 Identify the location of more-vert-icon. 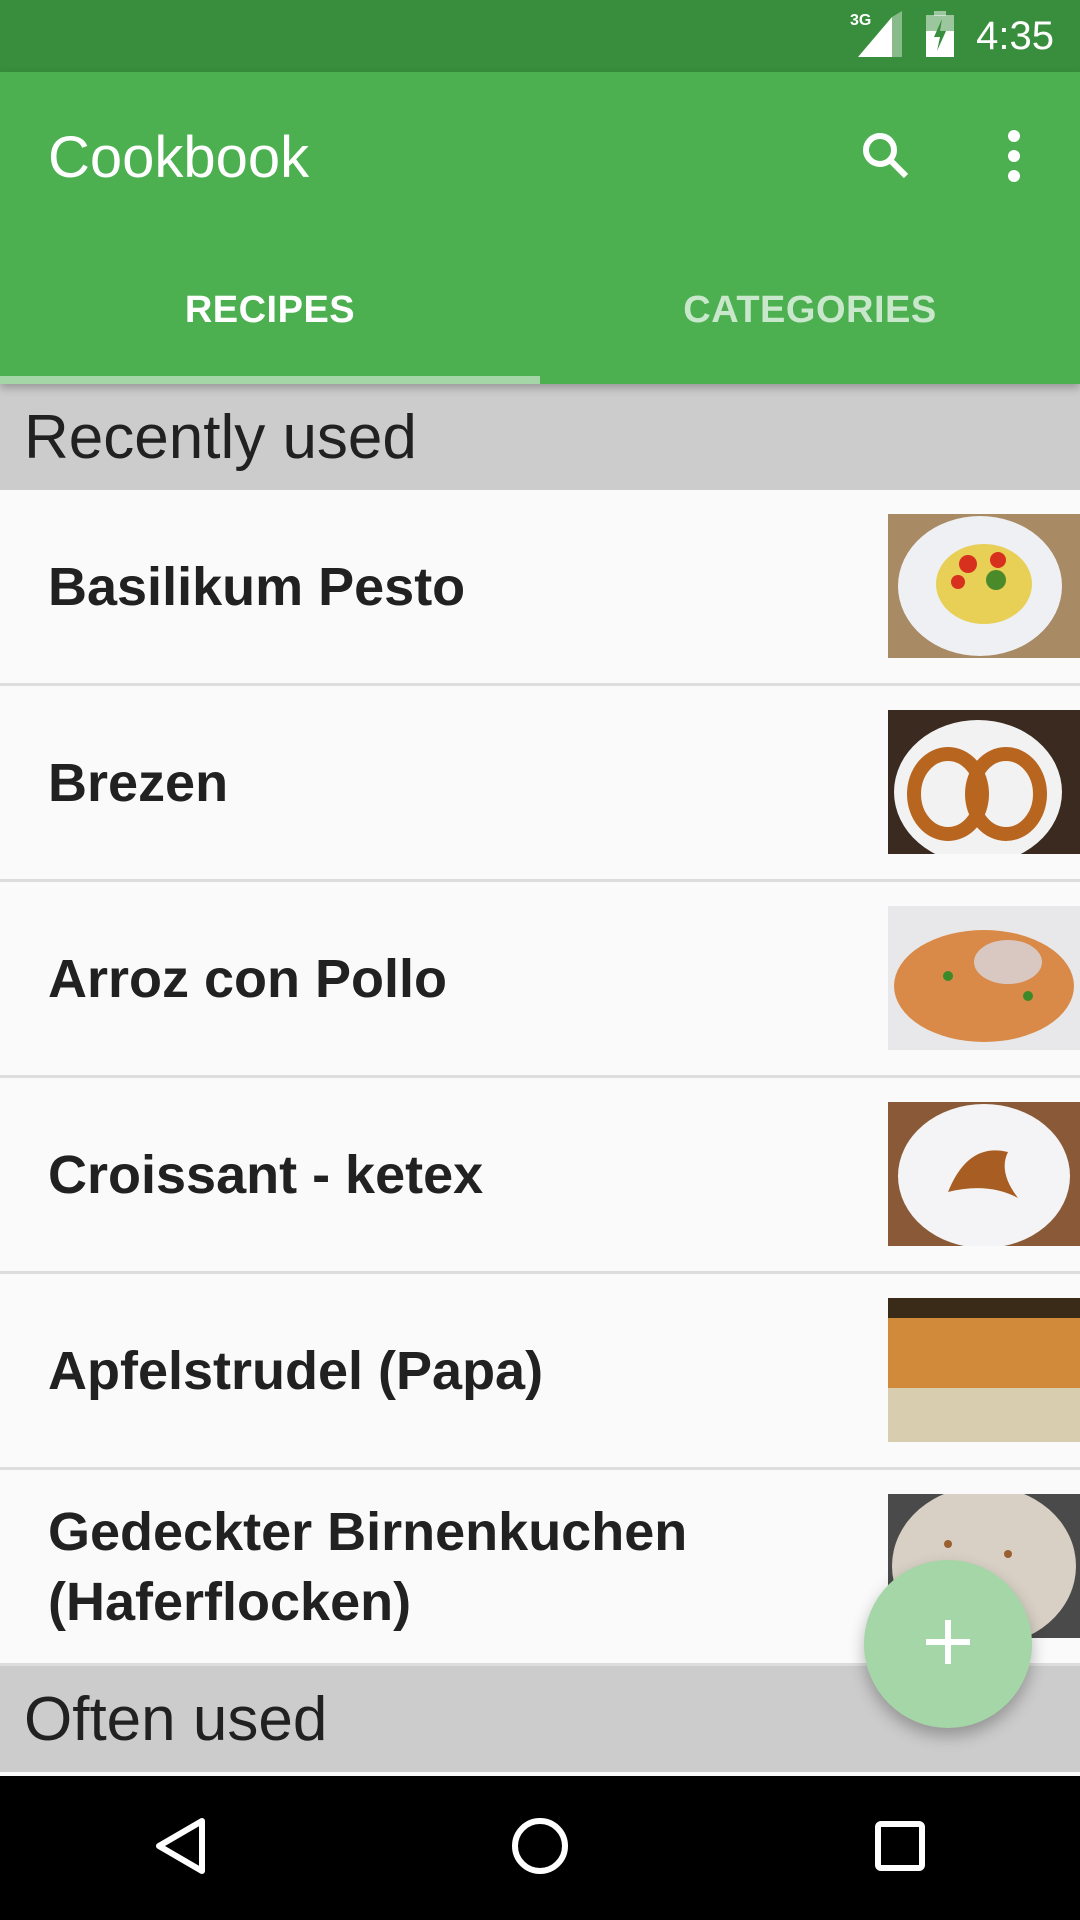
(1014, 158).